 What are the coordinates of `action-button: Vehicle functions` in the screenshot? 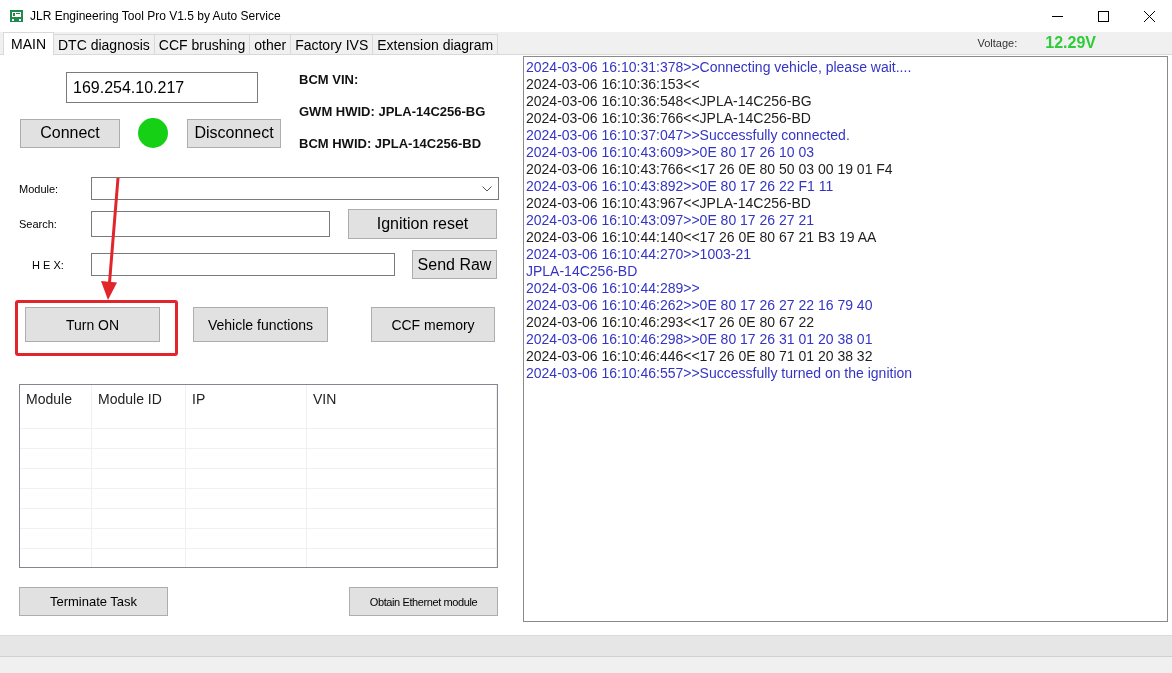 It's located at (260, 324).